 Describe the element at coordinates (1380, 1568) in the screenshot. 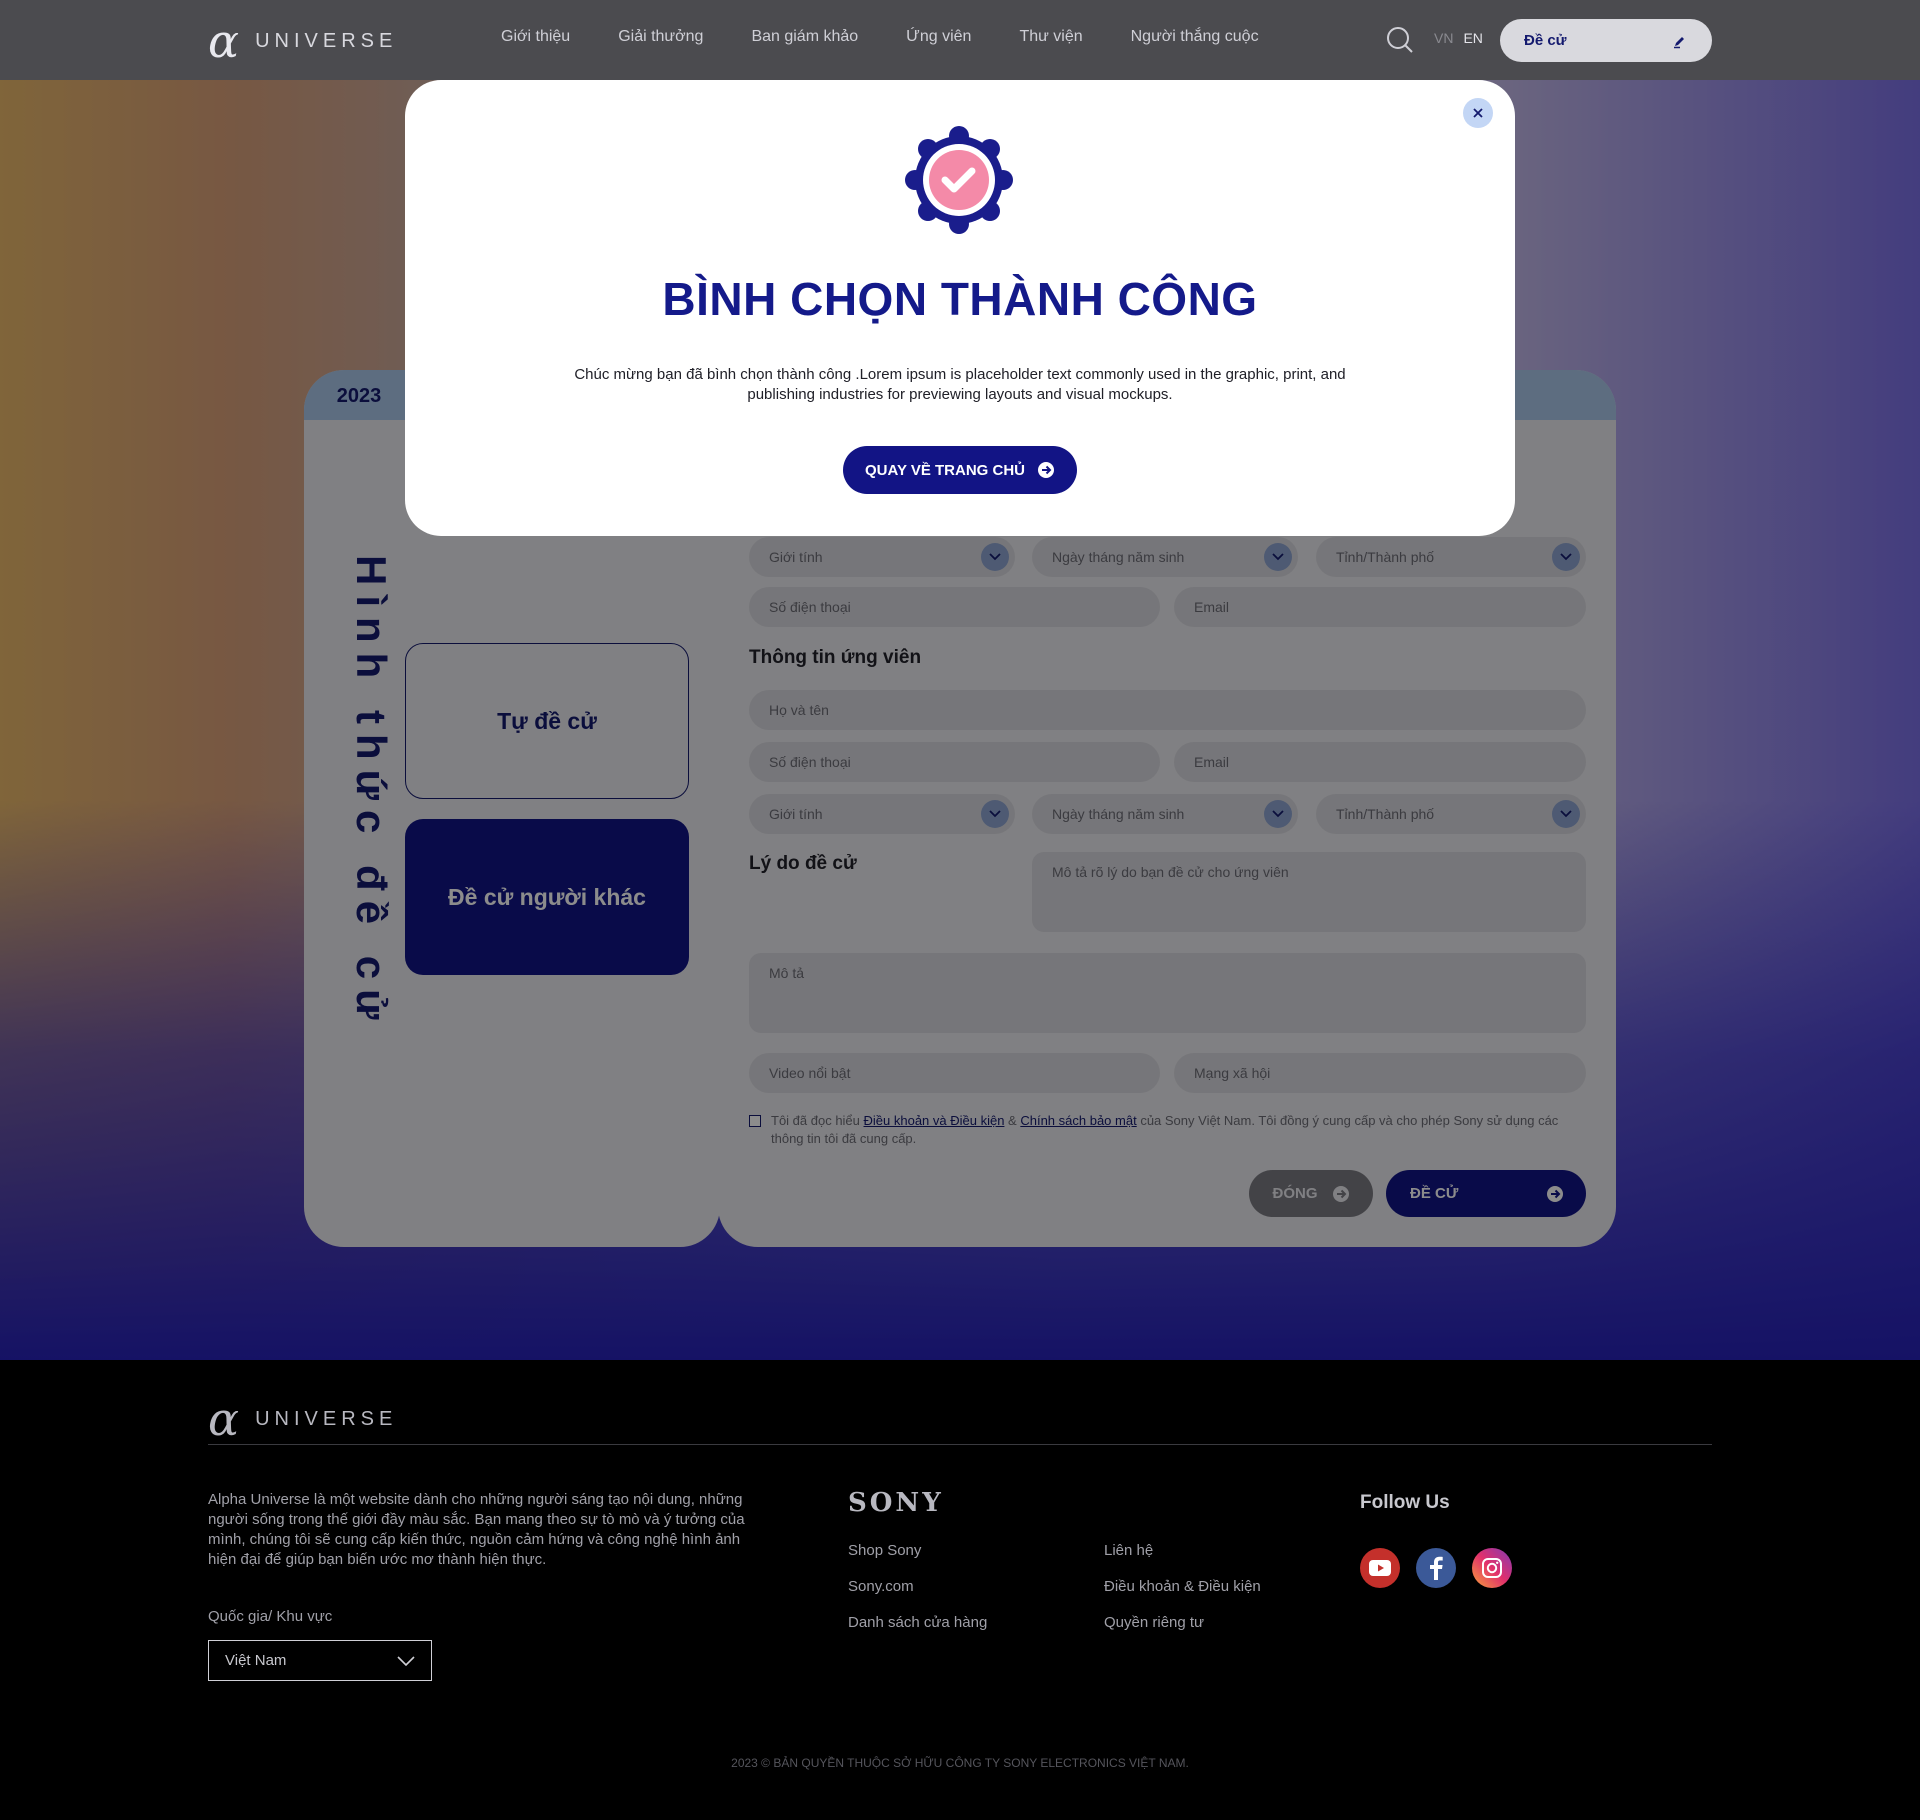

I see `youtube-icon` at that location.